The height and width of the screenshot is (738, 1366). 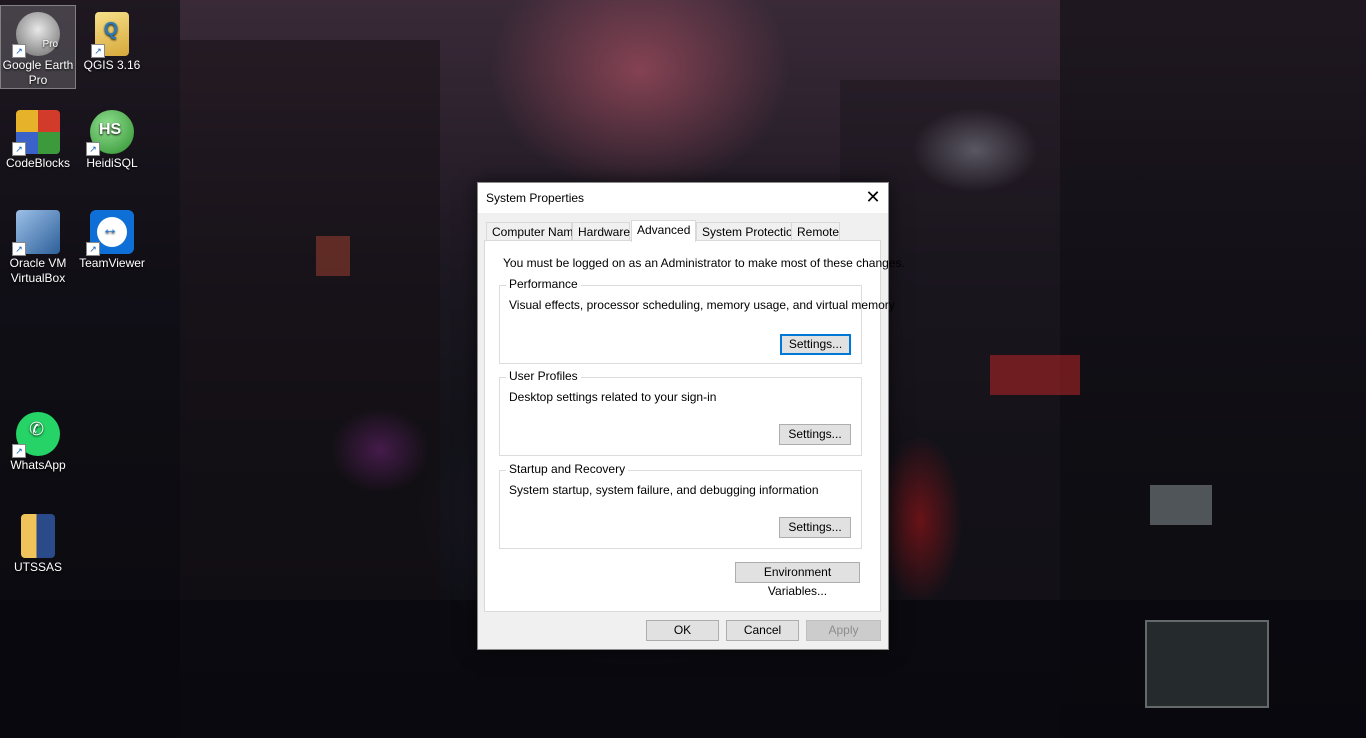 I want to click on close-icon: ✕, so click(x=873, y=198).